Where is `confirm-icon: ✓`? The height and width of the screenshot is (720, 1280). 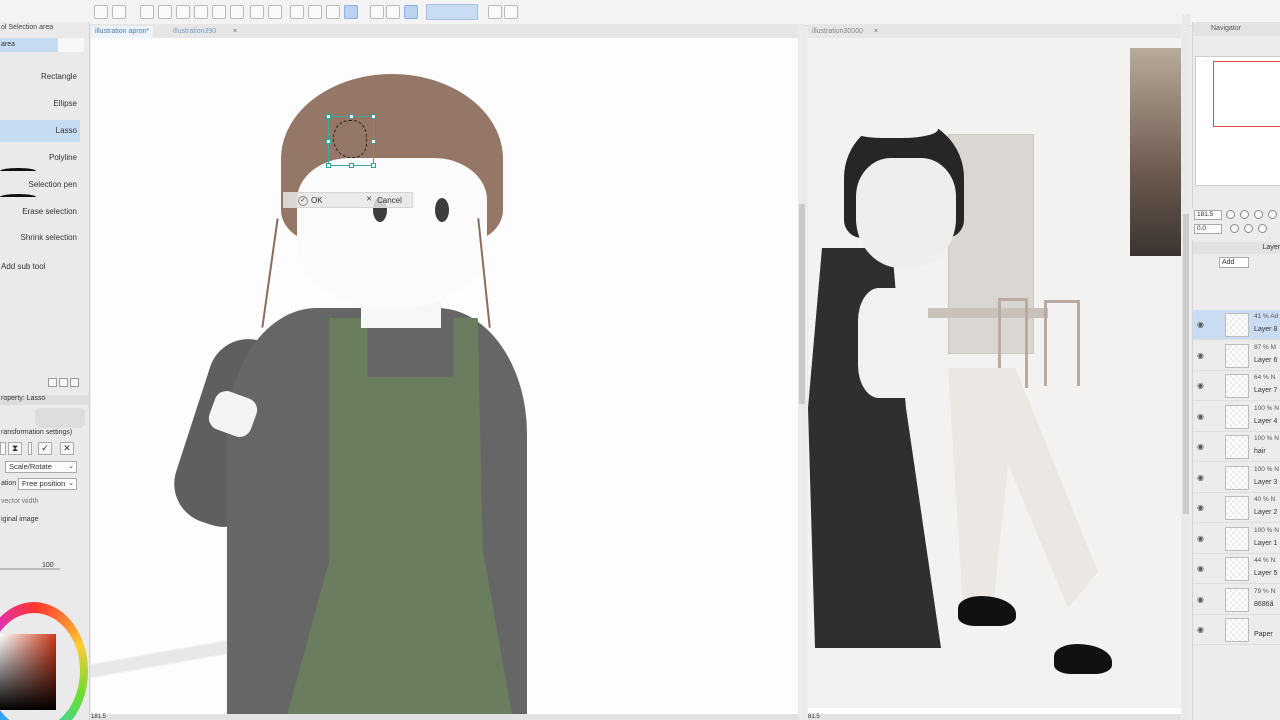
confirm-icon: ✓ is located at coordinates (45, 448).